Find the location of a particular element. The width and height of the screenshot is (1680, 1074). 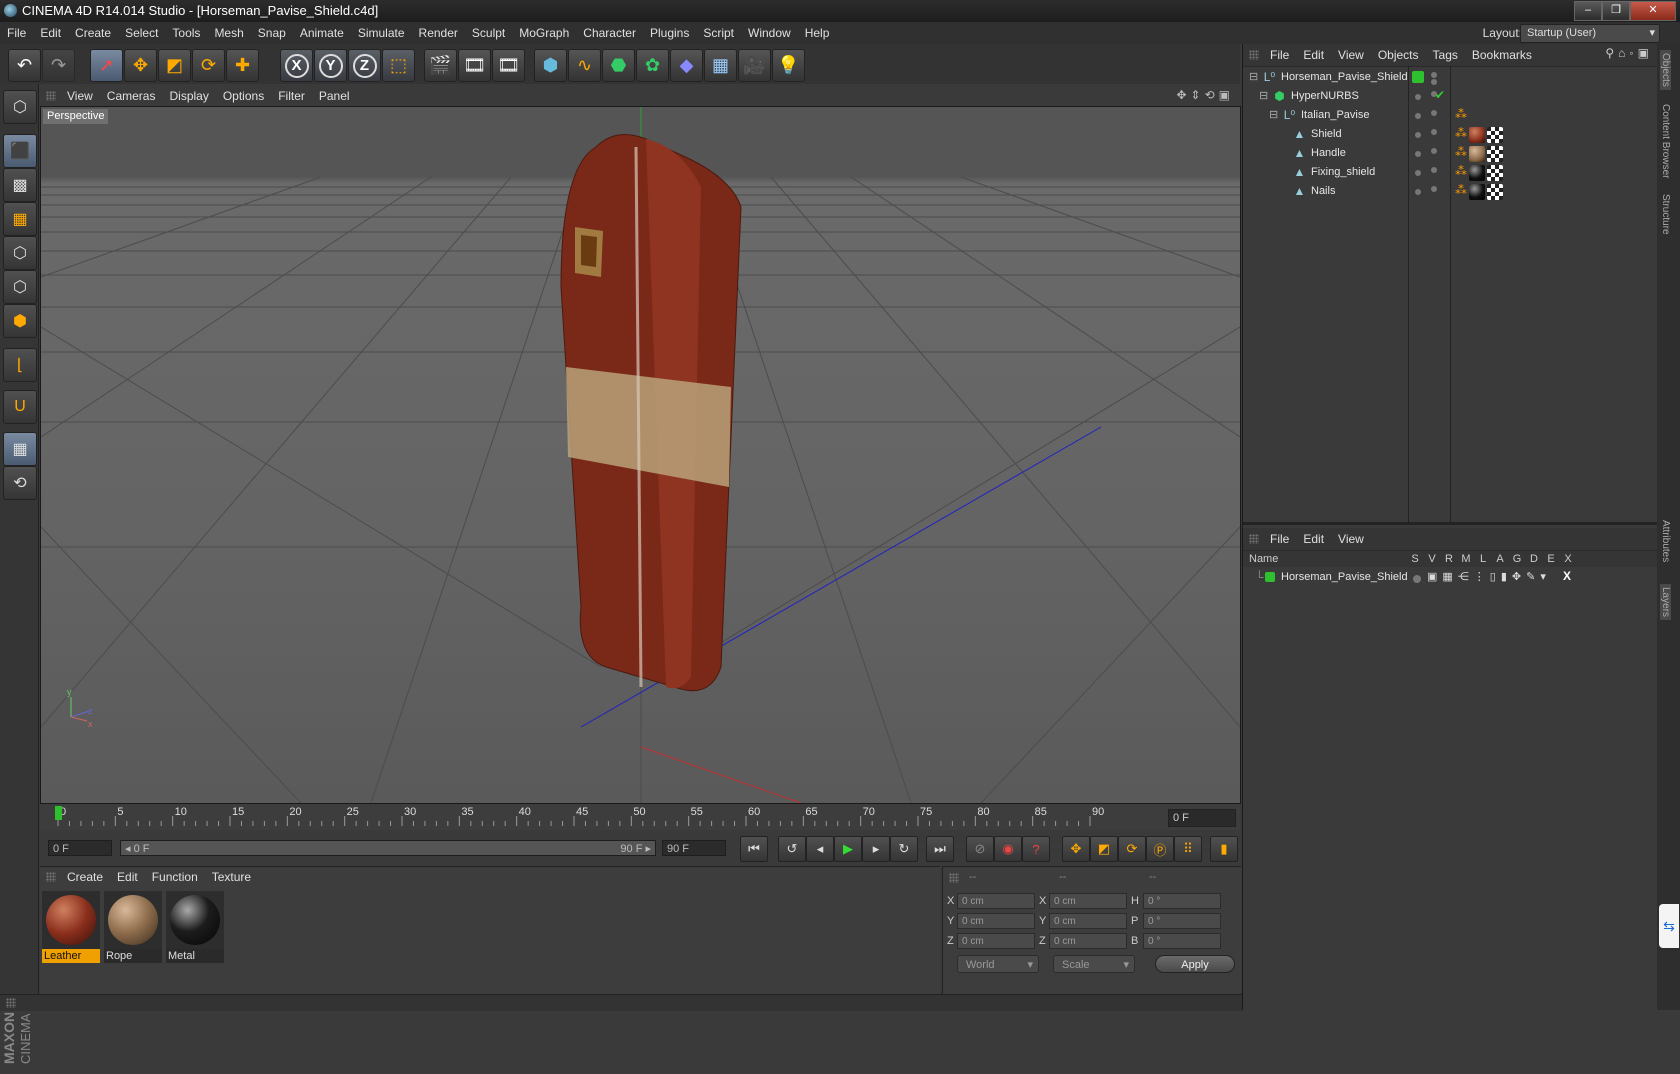

play-button: ▶ is located at coordinates (848, 849).